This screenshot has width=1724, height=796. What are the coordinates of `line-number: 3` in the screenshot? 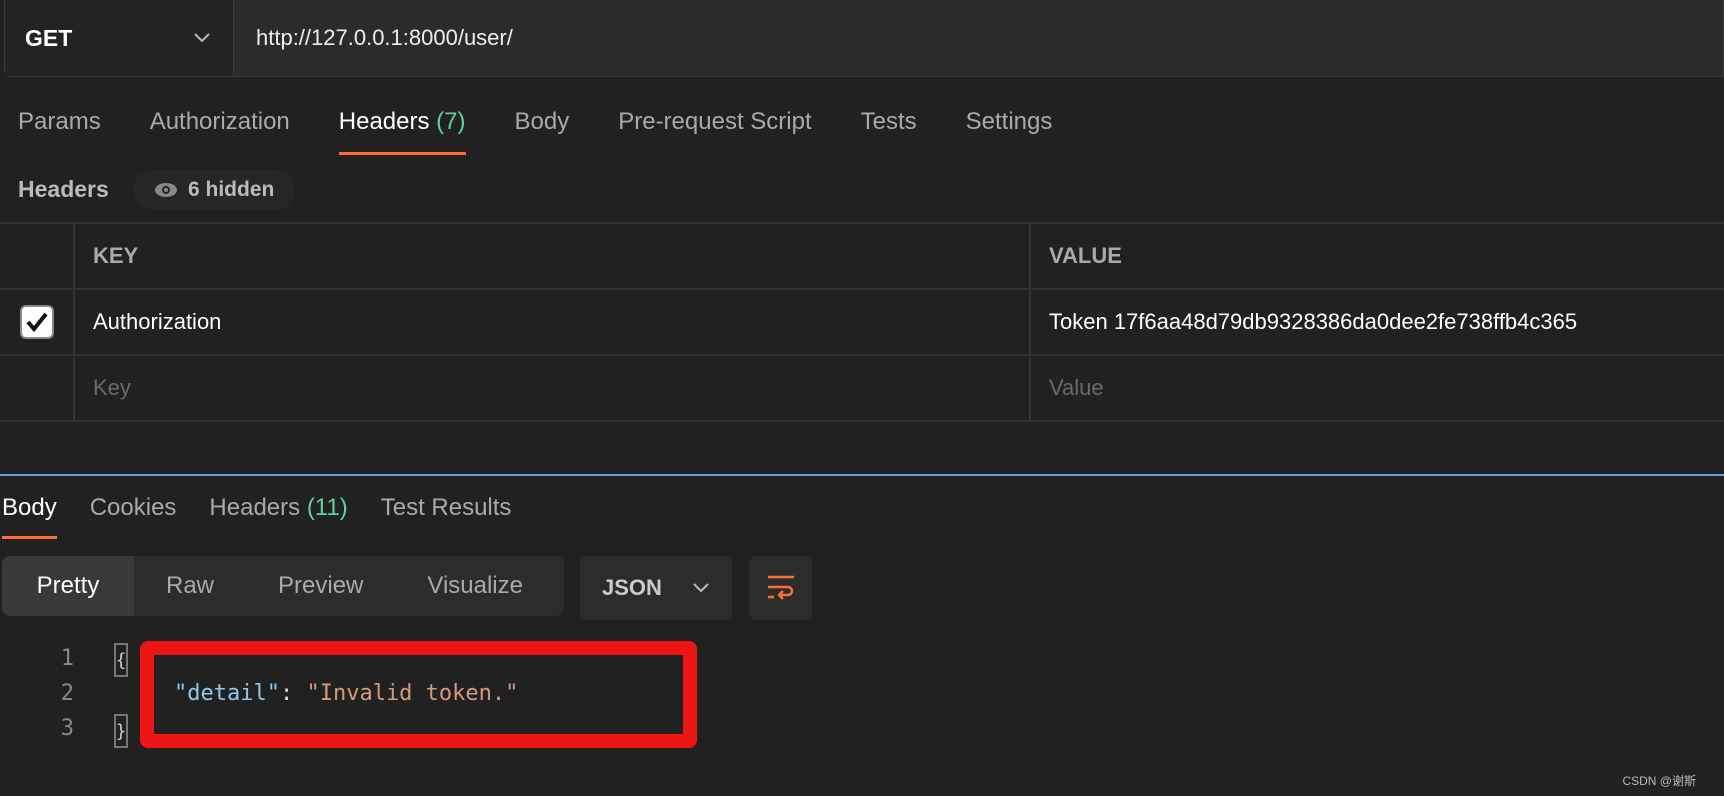 It's located at (67, 728).